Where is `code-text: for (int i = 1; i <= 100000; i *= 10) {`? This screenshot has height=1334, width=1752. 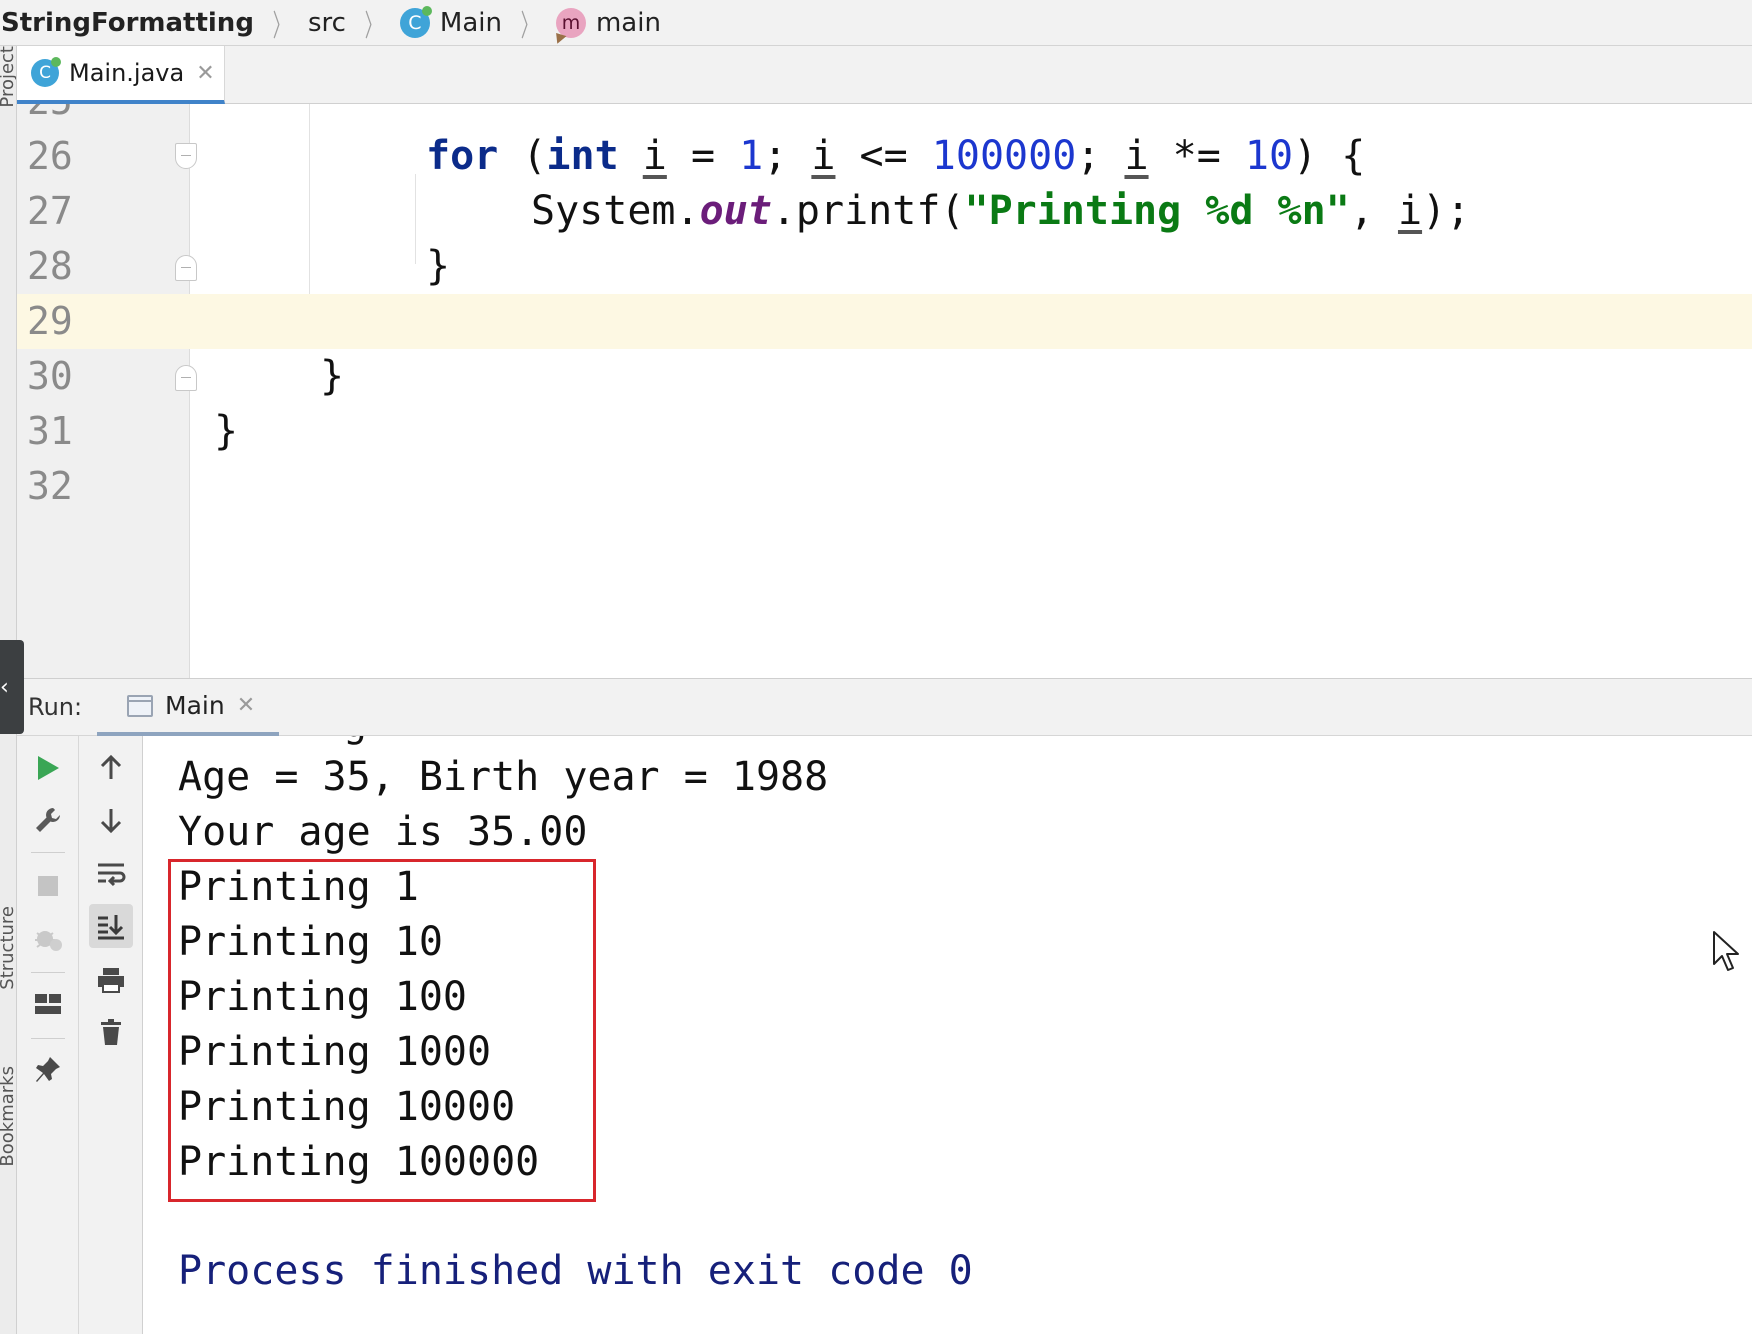 code-text: for (int i = 1; i <= 100000; i *= 10) { is located at coordinates (896, 156).